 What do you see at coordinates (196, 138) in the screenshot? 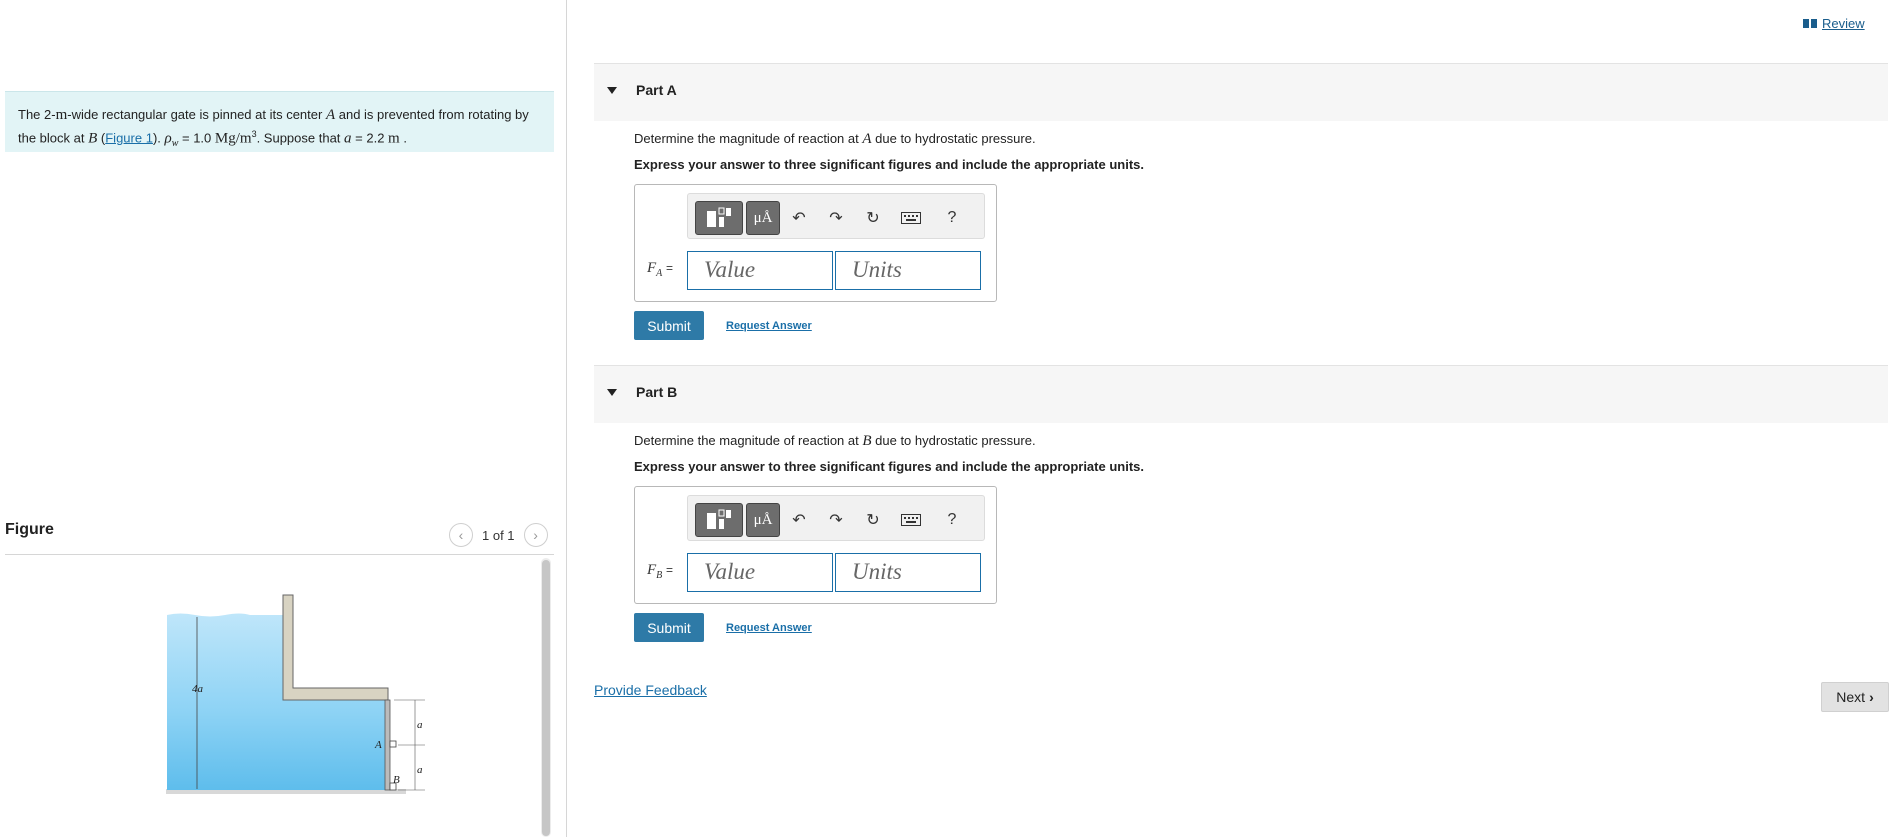
I see `problem-text: = 1.0` at bounding box center [196, 138].